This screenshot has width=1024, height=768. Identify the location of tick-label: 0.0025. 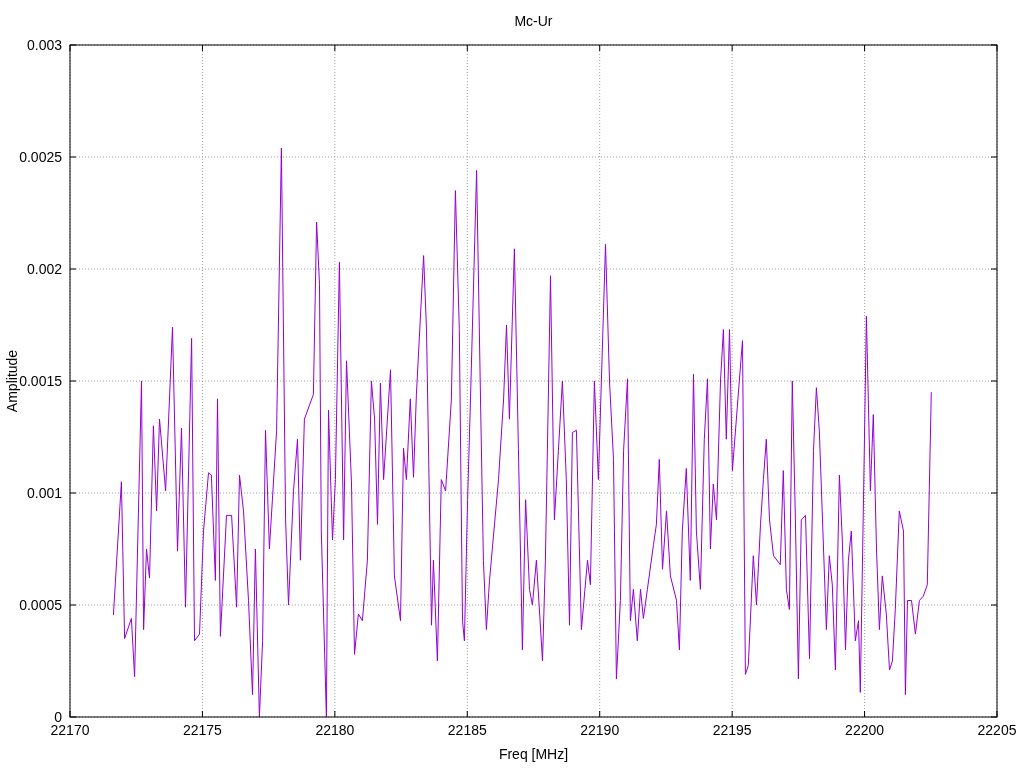
(40, 157).